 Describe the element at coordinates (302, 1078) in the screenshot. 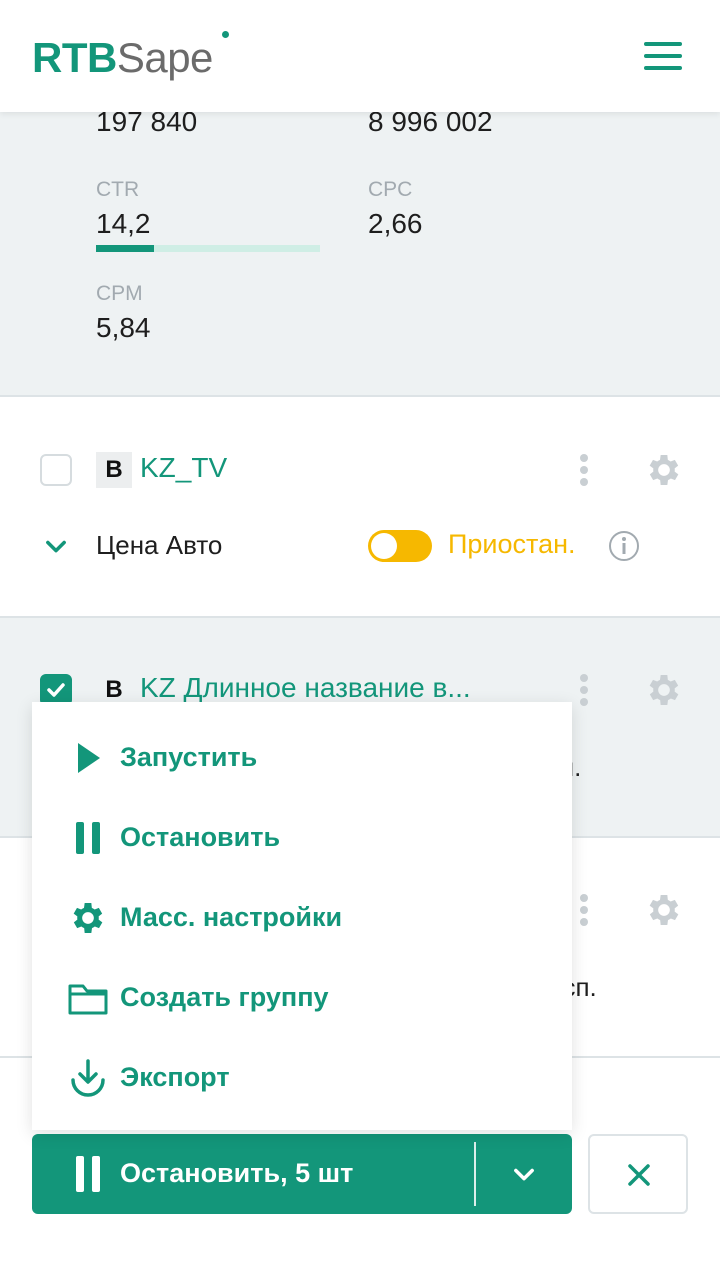

I see `menu-item-export: Экспорт` at that location.